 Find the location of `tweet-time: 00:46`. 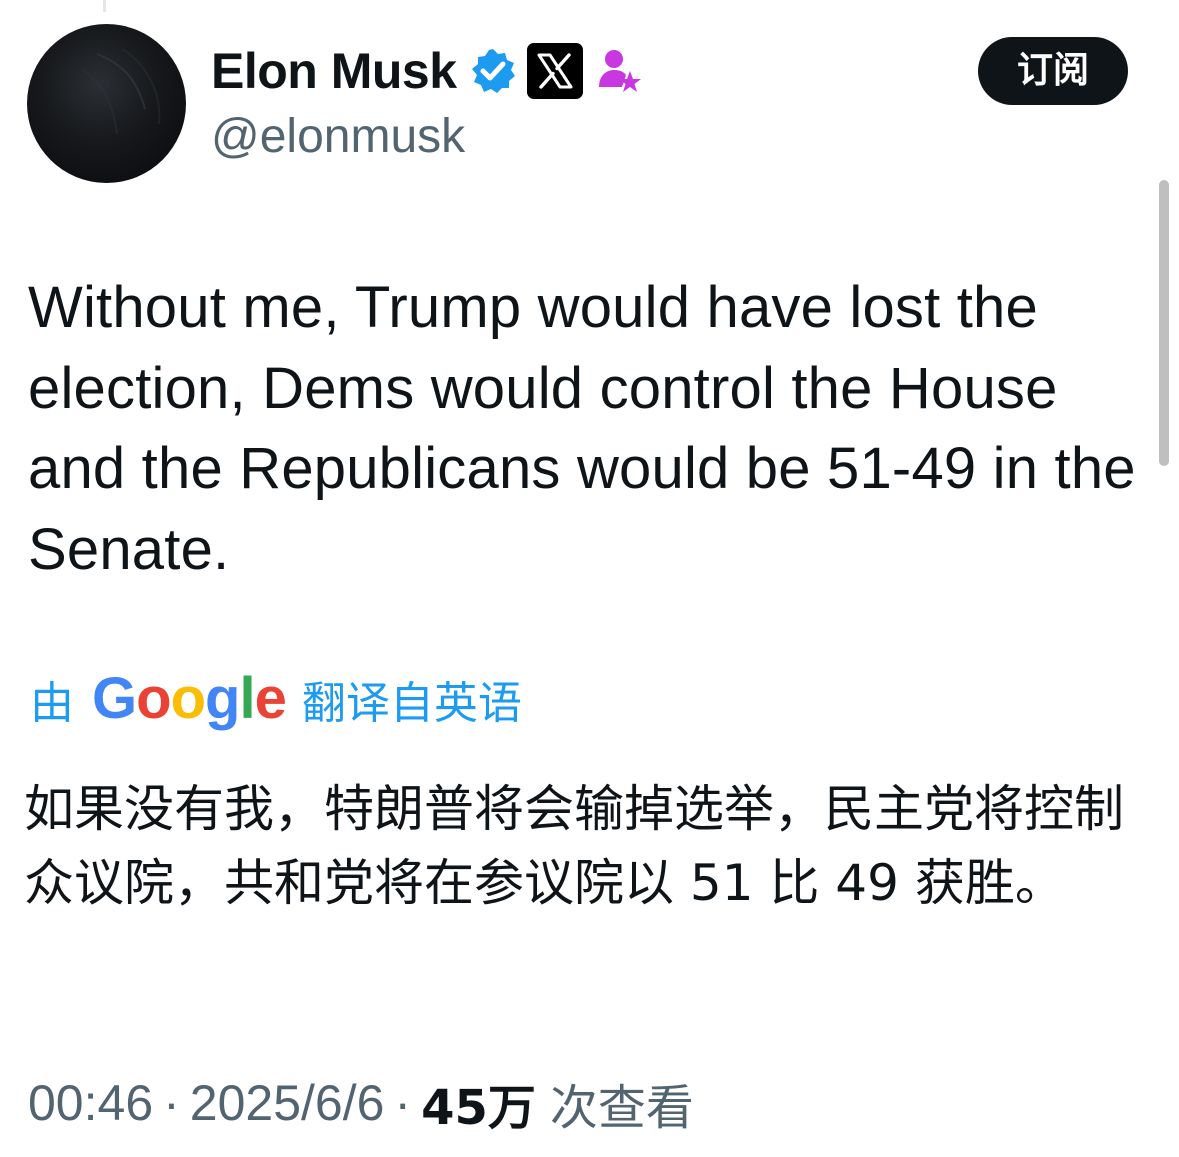

tweet-time: 00:46 is located at coordinates (90, 1103).